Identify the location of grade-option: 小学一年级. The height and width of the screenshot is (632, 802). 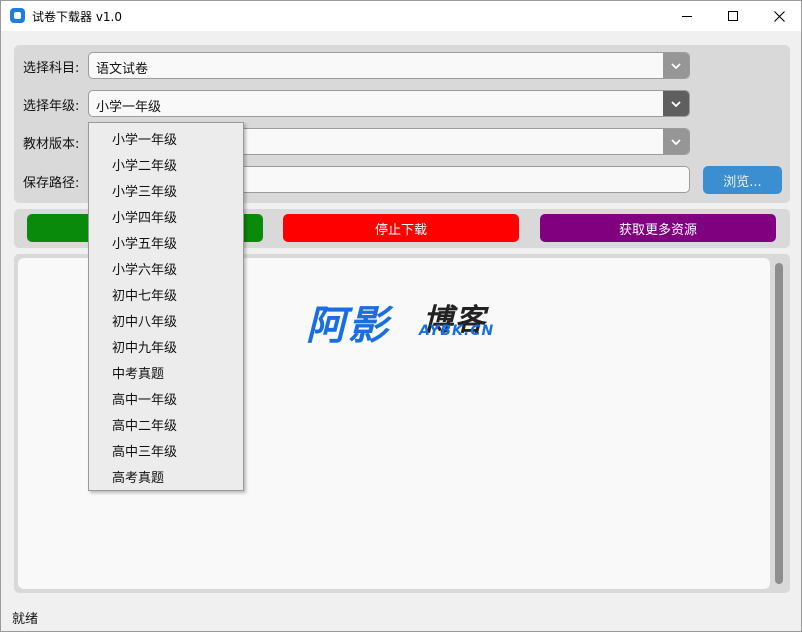
(144, 138).